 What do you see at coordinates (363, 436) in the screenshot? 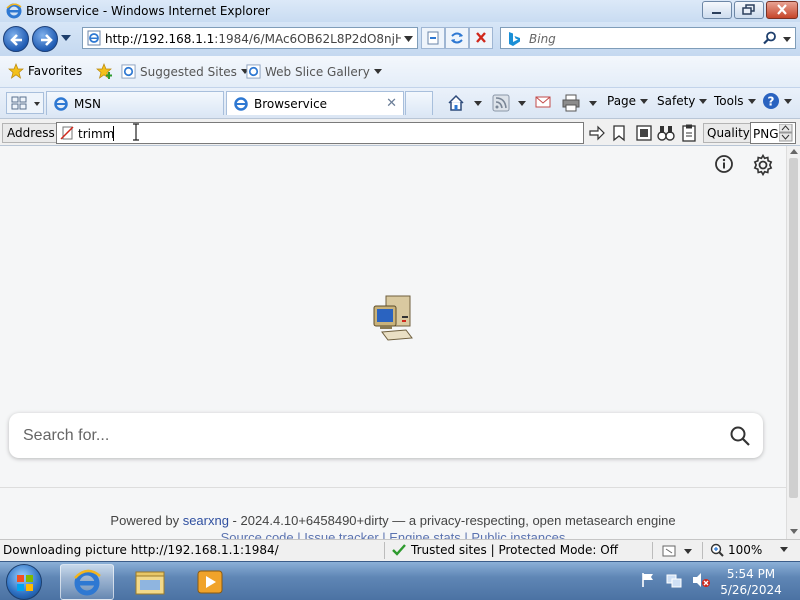
I see `search-input` at bounding box center [363, 436].